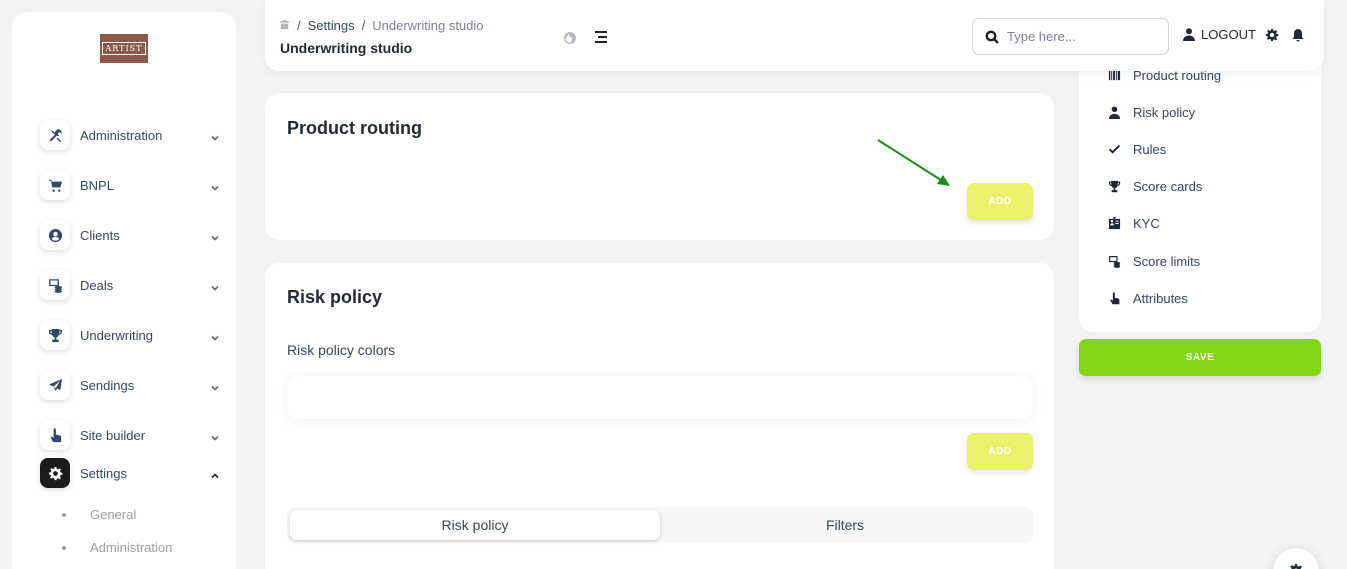  Describe the element at coordinates (1150, 149) in the screenshot. I see `section-nav-label: Rules` at that location.